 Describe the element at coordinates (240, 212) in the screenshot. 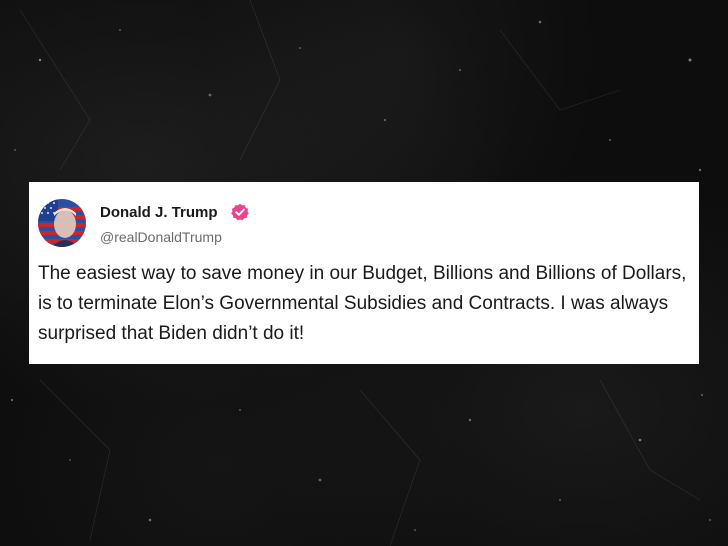

I see `verified-badge-icon` at that location.